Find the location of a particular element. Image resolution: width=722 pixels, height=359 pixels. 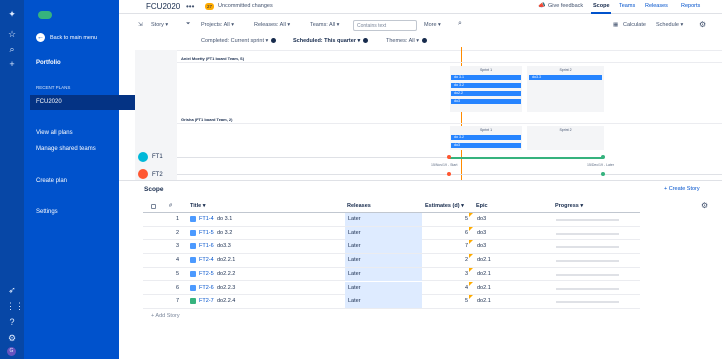

column-progress: Progress ▾ is located at coordinates (569, 206).